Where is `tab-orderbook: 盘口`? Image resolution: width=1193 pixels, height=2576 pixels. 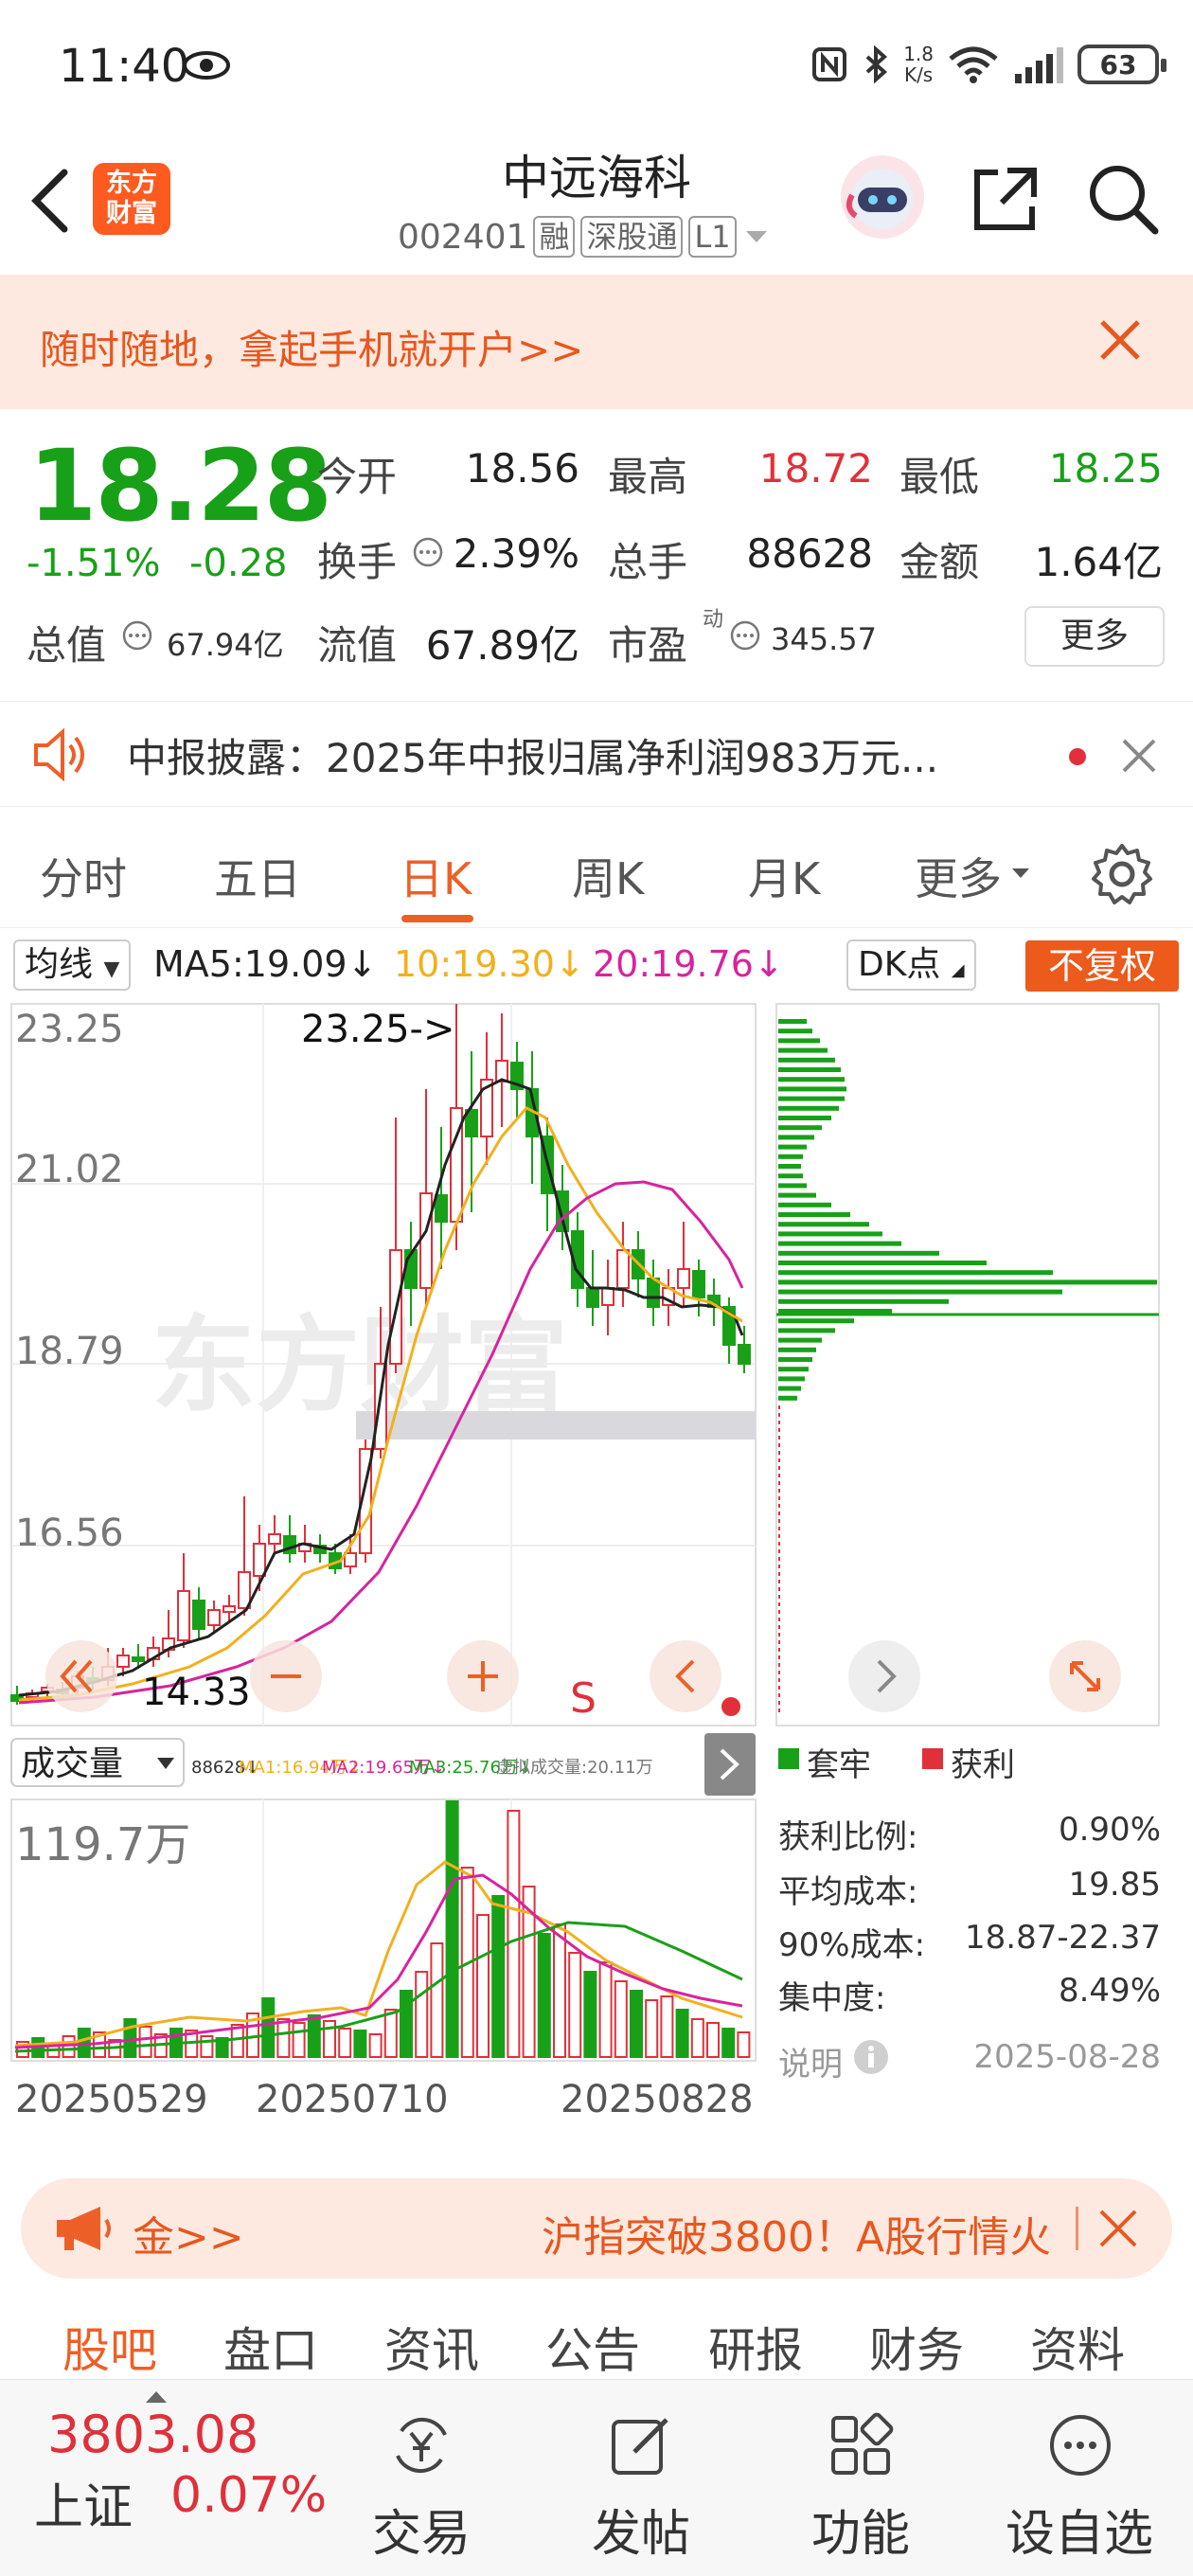
tab-orderbook: 盘口 is located at coordinates (270, 2347).